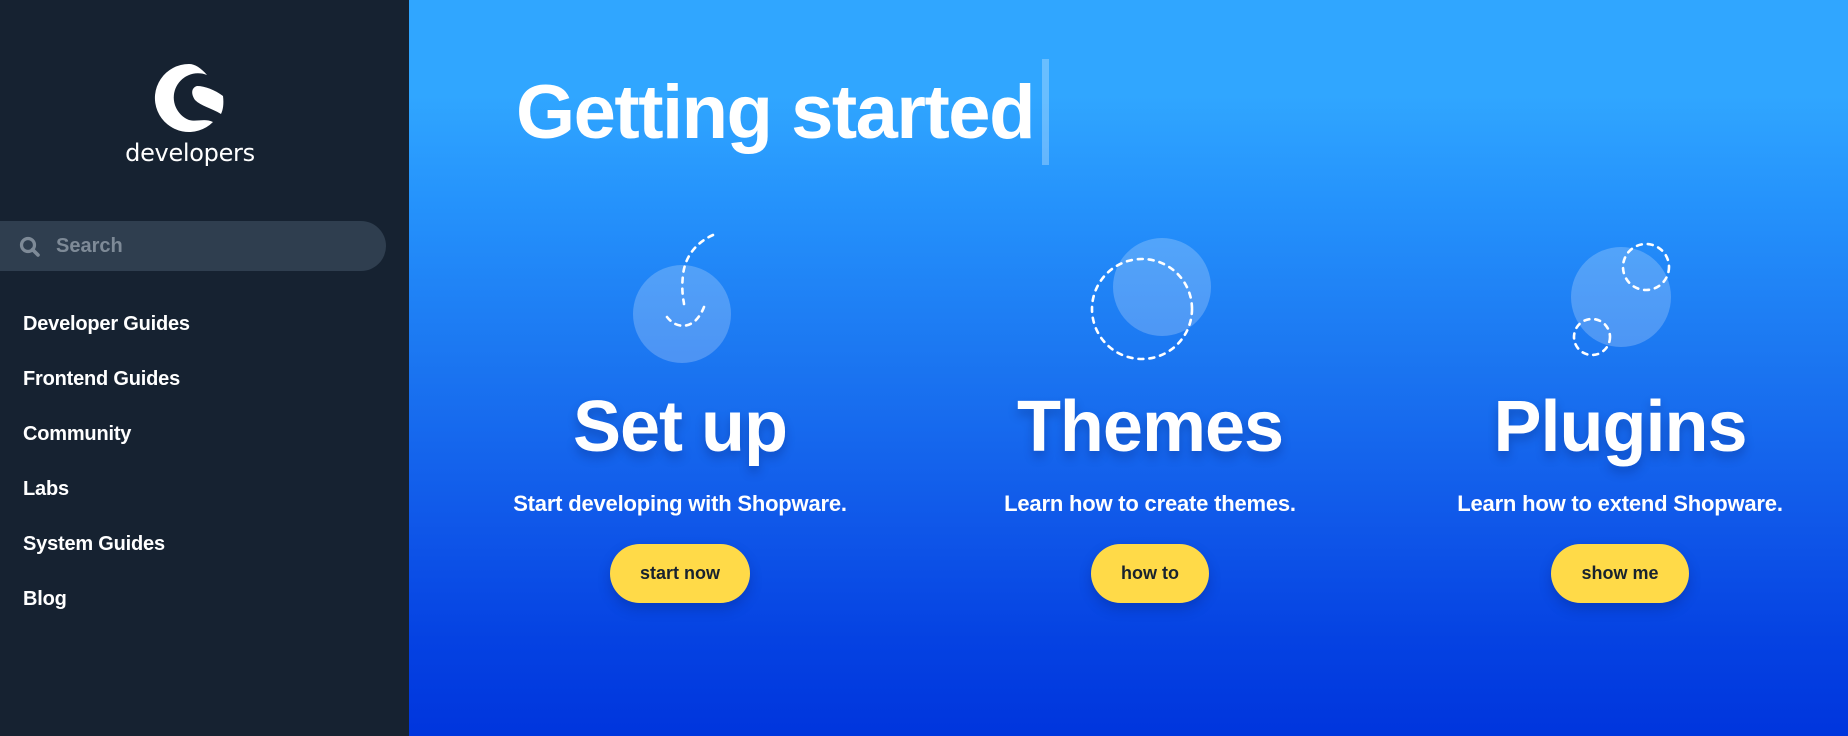  Describe the element at coordinates (29, 246) in the screenshot. I see `search-icon` at that location.